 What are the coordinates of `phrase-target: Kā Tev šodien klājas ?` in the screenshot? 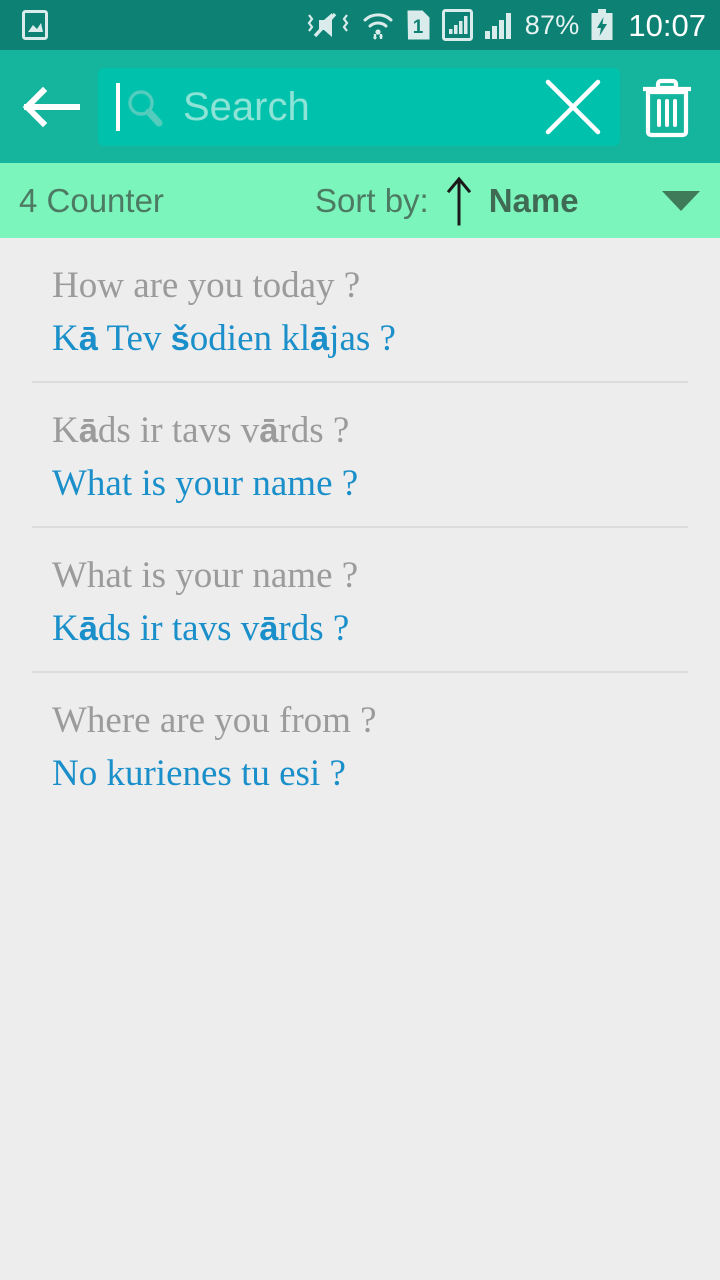 It's located at (224, 339).